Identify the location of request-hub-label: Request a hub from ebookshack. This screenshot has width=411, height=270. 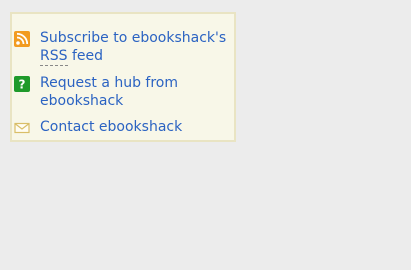
(109, 92).